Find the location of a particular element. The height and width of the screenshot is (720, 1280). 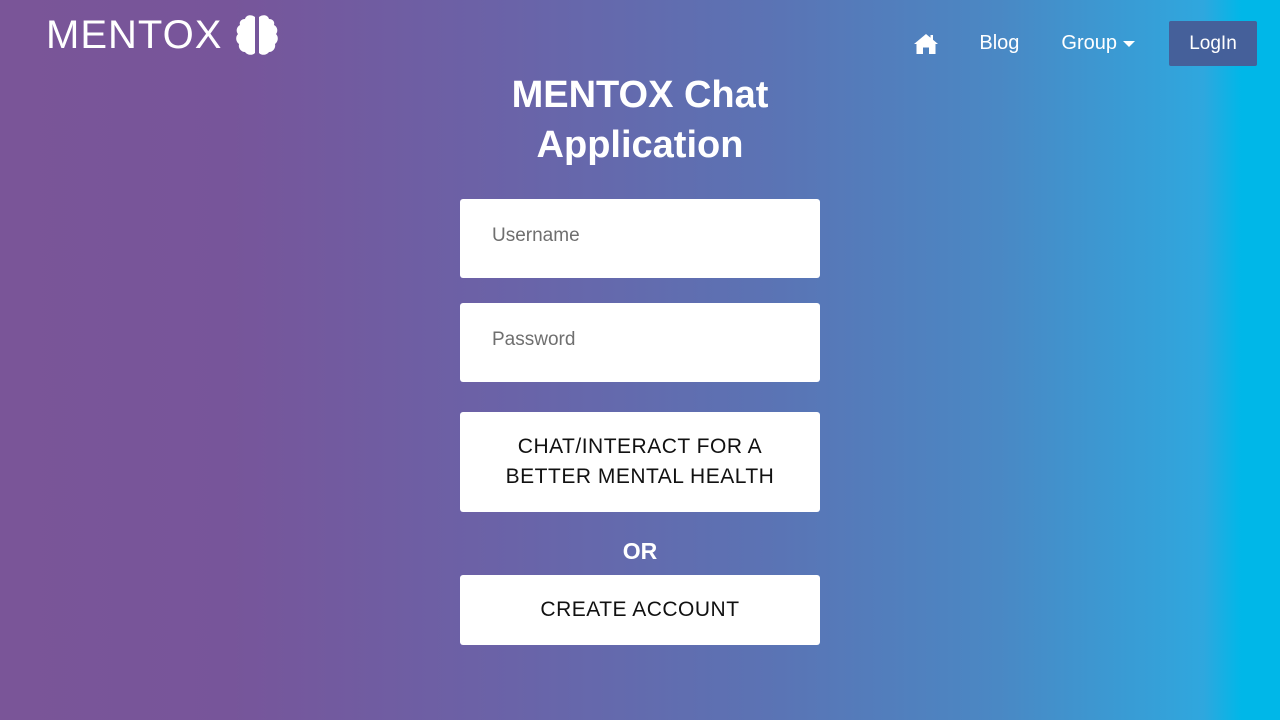

top-navigation: Blog Group LogIn is located at coordinates (1085, 43).